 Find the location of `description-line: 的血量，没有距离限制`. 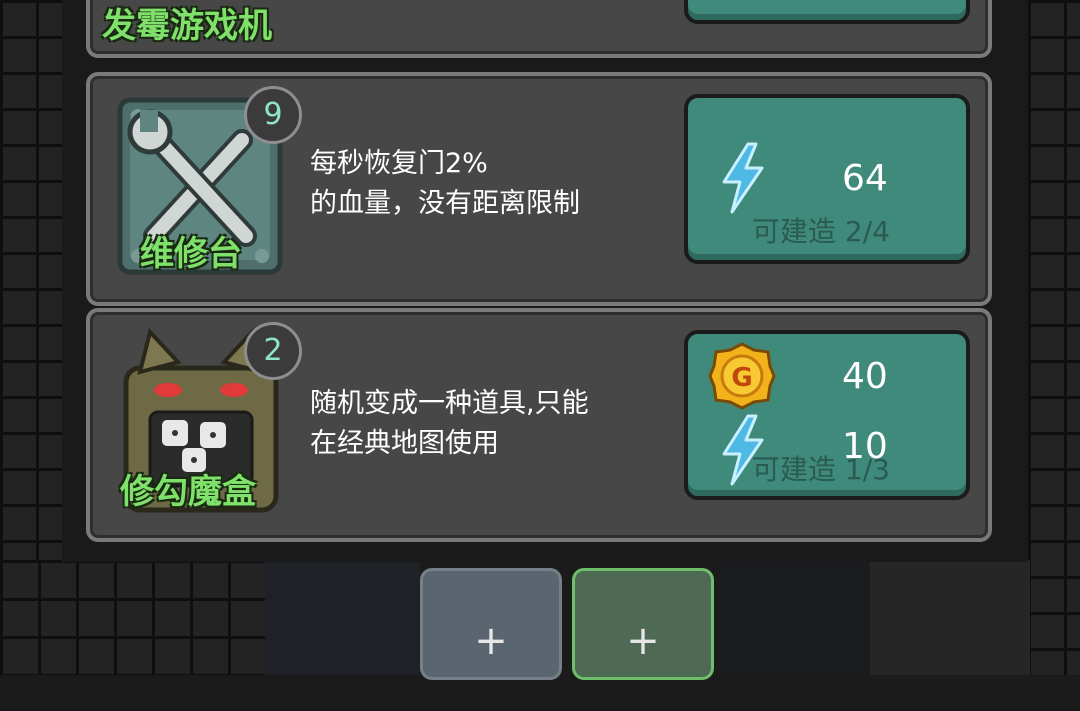

description-line: 的血量，没有距离限制 is located at coordinates (445, 203).